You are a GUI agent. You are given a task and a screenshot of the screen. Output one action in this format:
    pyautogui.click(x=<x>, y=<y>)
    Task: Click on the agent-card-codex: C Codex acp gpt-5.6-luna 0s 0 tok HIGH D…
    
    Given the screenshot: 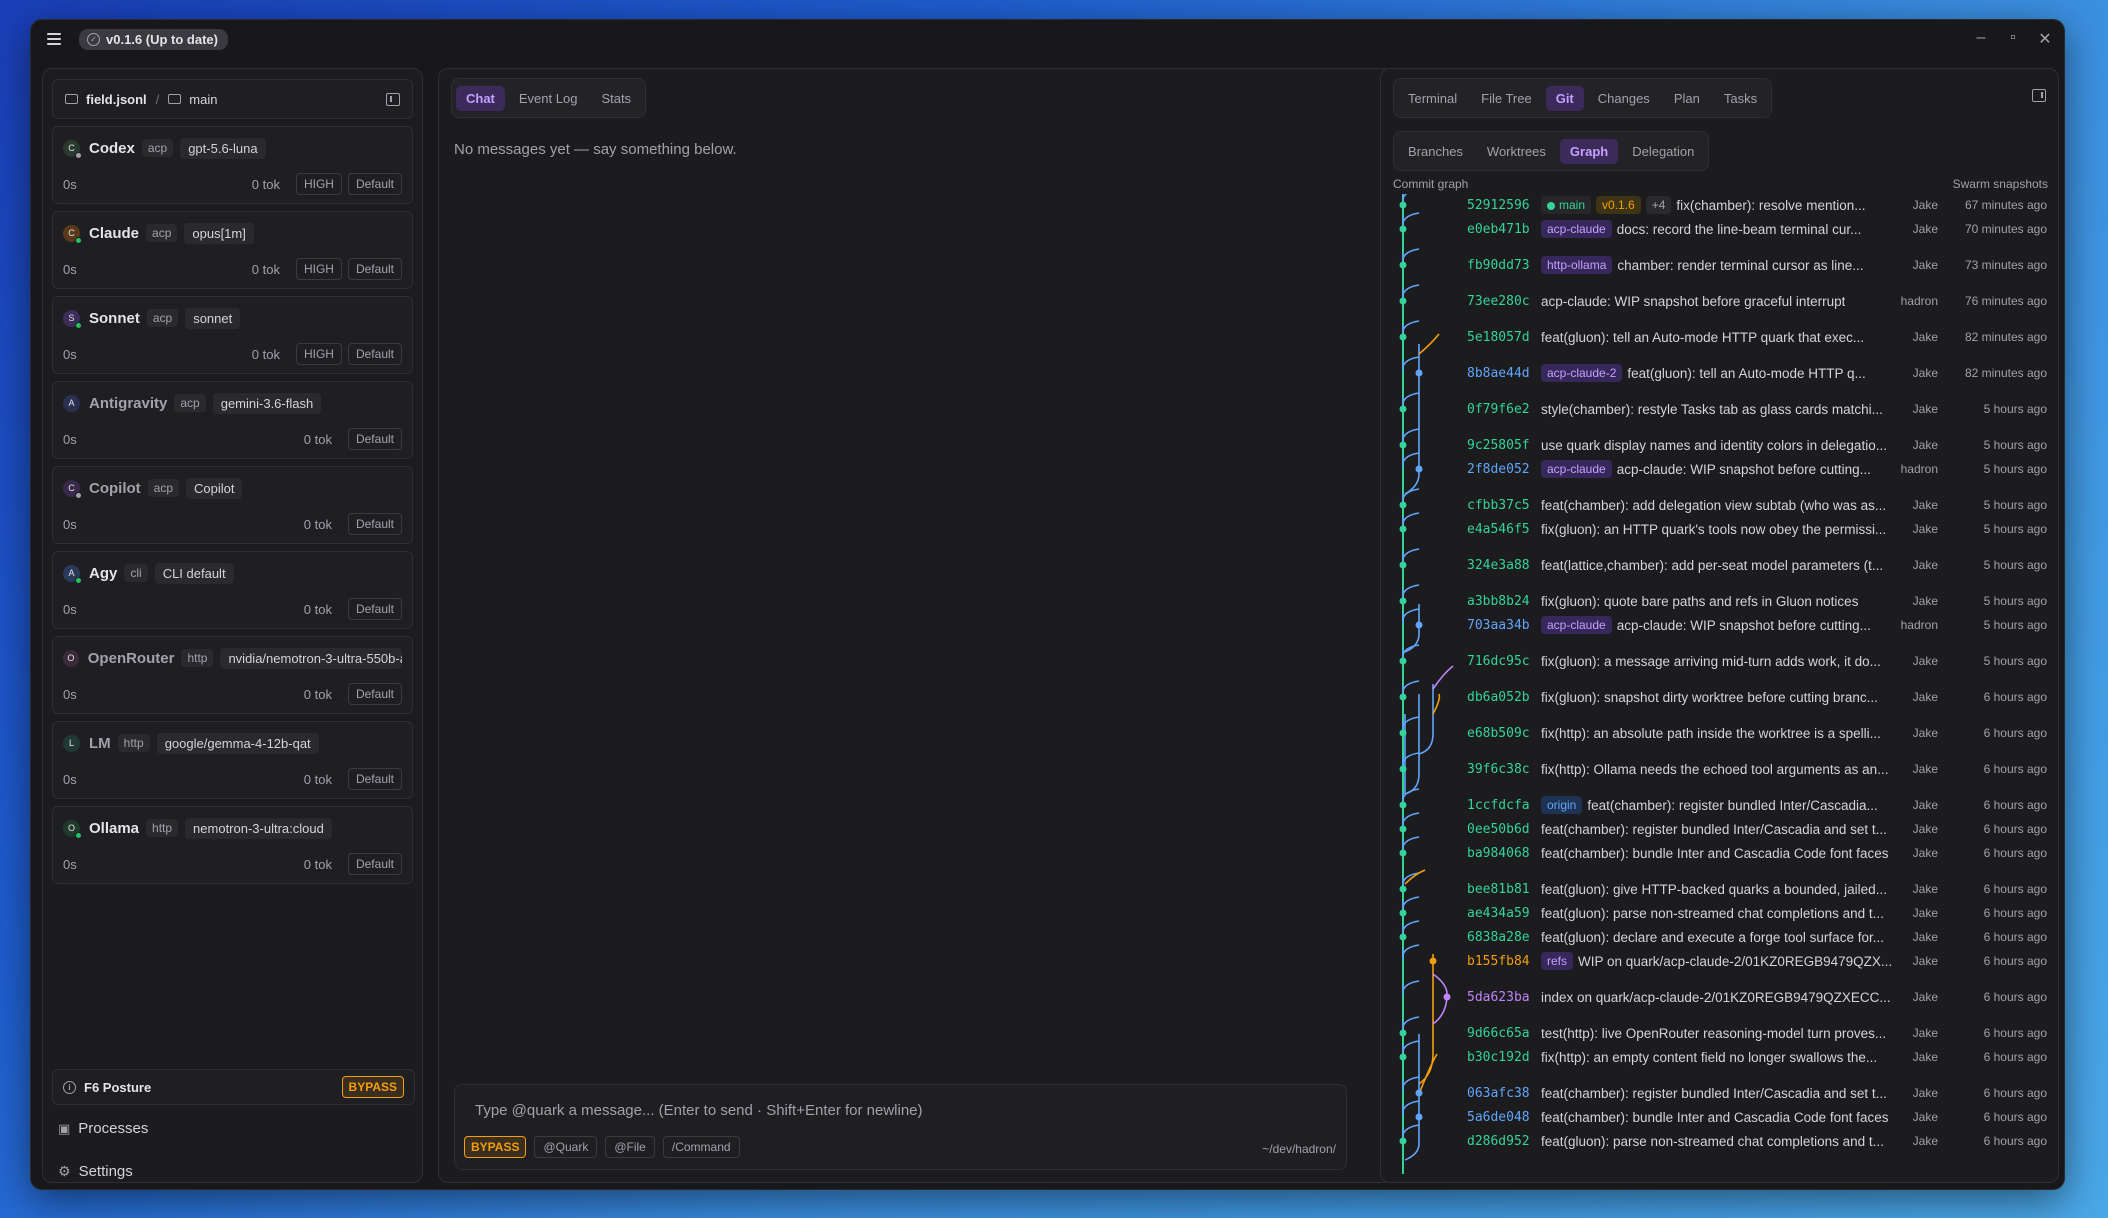 What is the action you would take?
    pyautogui.click(x=232, y=165)
    